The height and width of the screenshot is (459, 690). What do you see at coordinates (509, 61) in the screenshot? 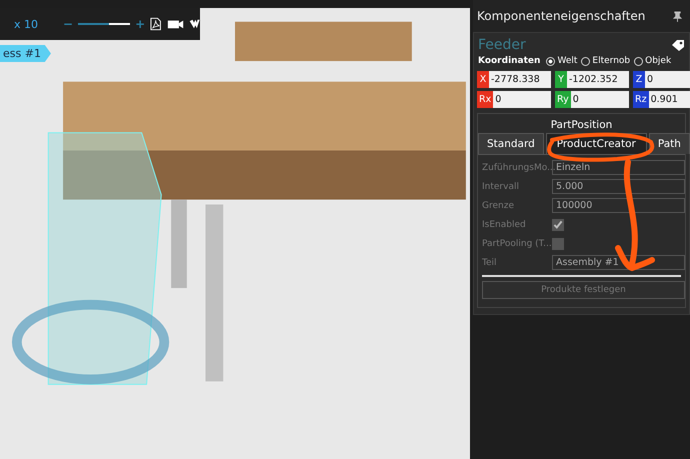
I see `coordinates-label: Koordinaten` at bounding box center [509, 61].